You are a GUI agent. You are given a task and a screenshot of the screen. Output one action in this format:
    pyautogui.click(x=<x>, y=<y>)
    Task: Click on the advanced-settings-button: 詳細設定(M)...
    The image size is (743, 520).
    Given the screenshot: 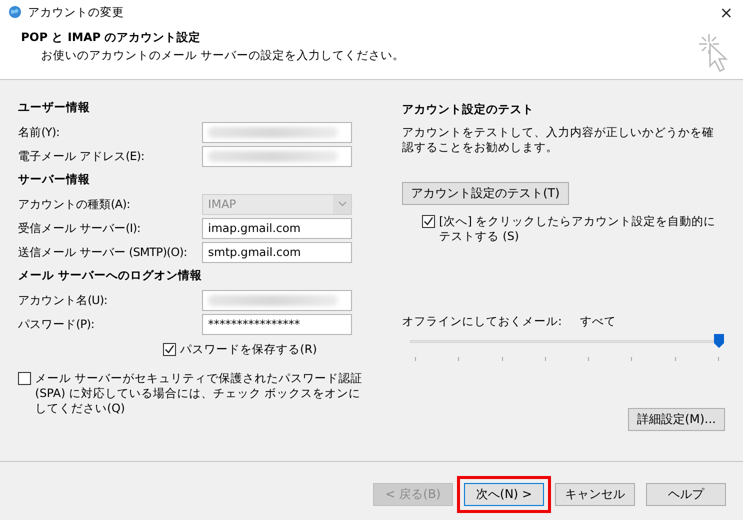 What is the action you would take?
    pyautogui.click(x=676, y=419)
    